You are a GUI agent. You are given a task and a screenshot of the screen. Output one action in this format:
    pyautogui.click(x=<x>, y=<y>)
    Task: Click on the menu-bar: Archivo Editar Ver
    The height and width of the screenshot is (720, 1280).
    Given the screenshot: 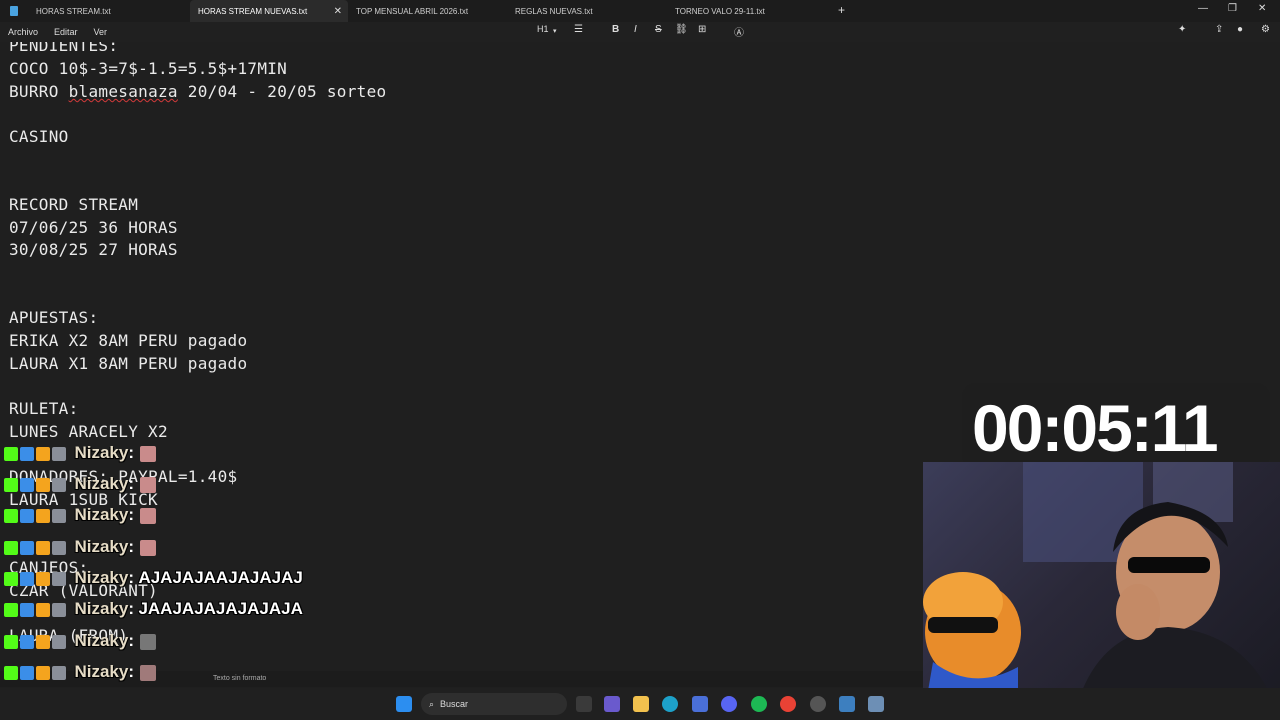 What is the action you would take?
    pyautogui.click(x=640, y=32)
    